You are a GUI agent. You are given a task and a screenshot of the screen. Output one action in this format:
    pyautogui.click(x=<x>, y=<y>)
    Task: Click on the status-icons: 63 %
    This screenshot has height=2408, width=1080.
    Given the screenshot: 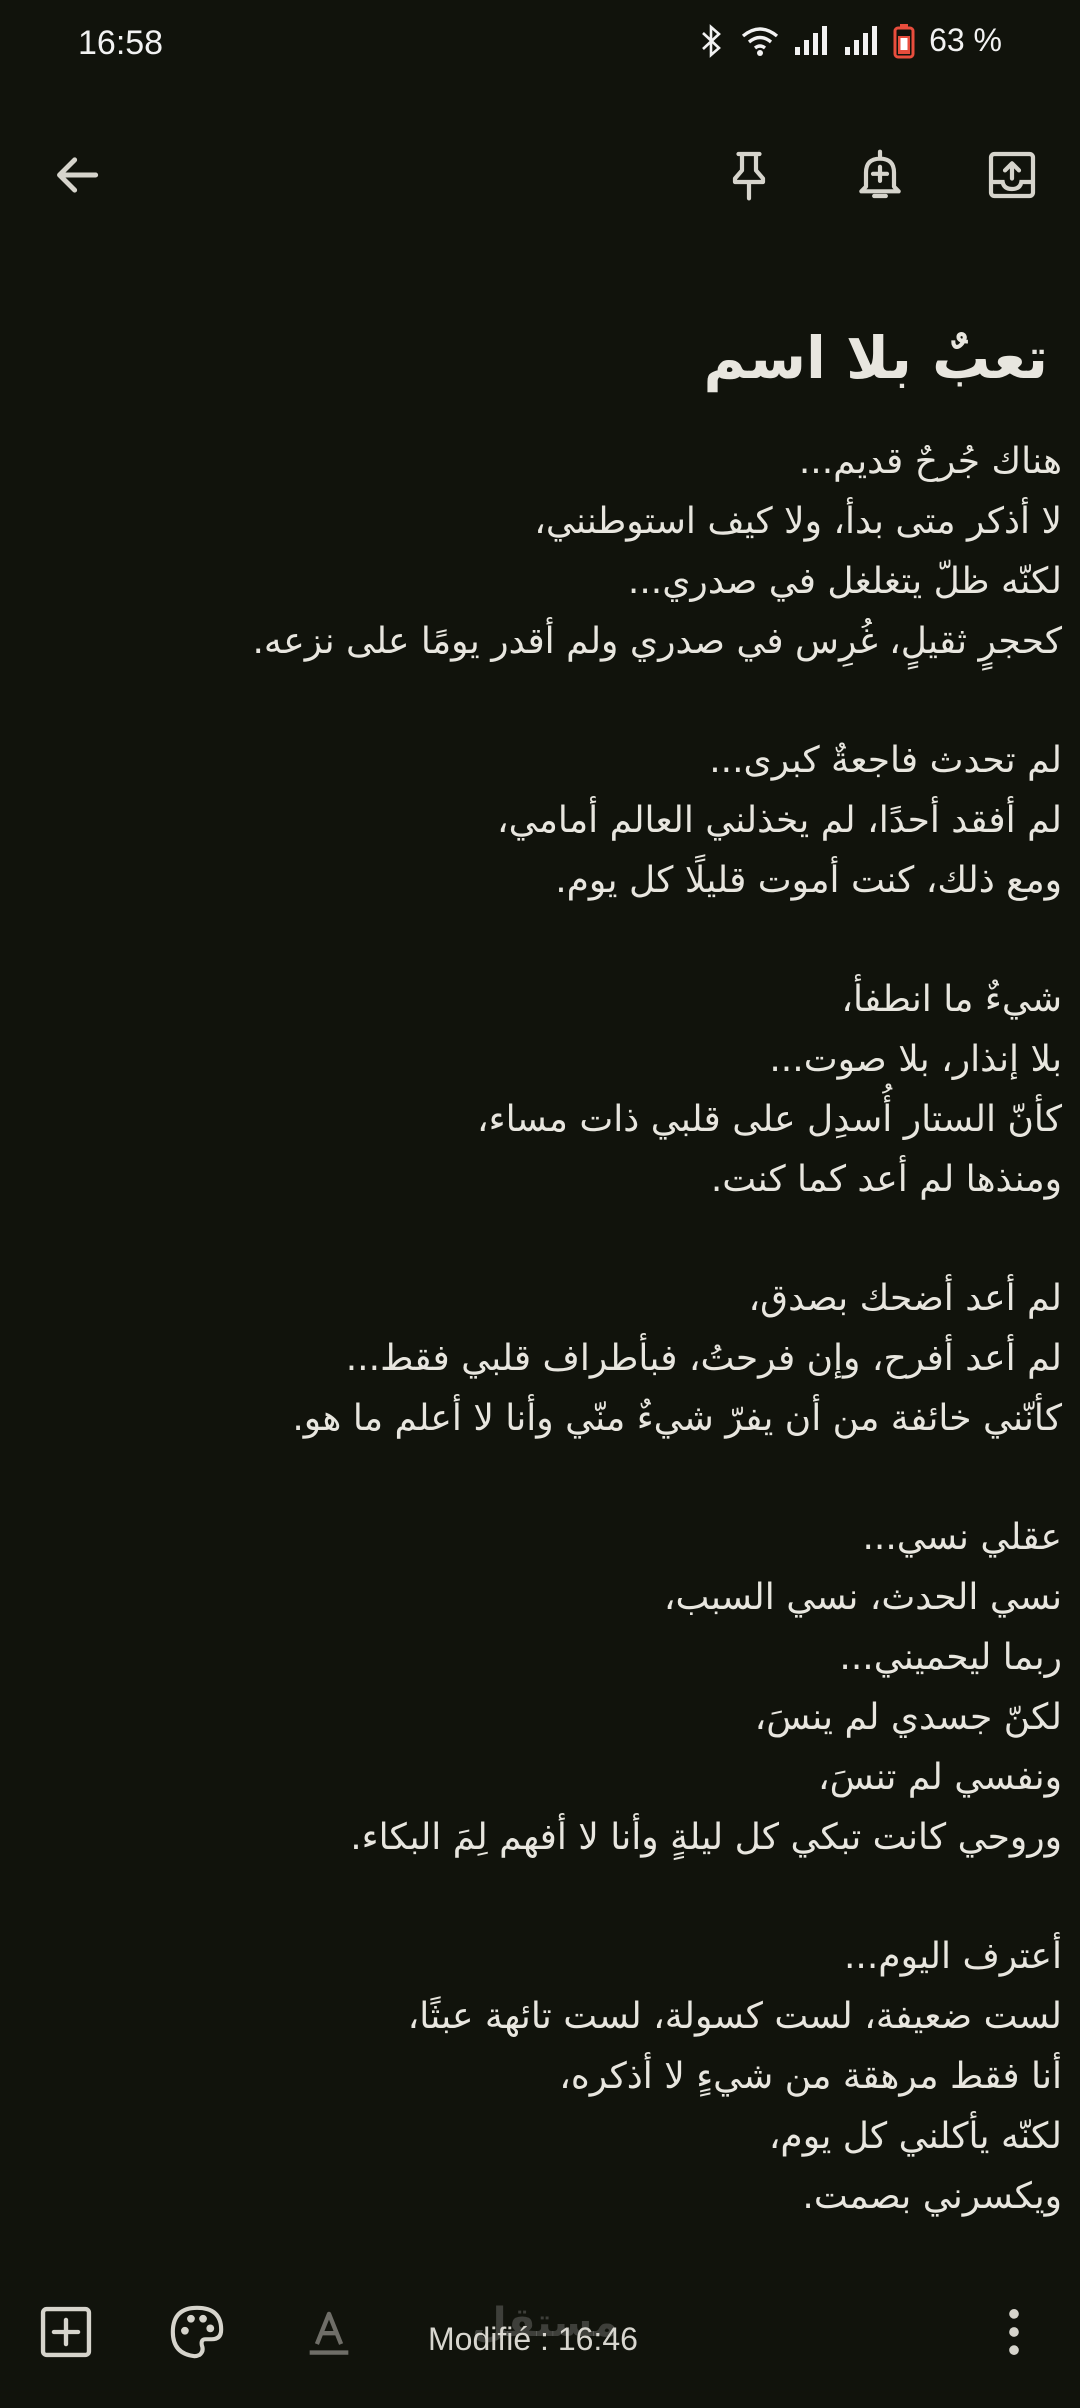 What is the action you would take?
    pyautogui.click(x=849, y=40)
    